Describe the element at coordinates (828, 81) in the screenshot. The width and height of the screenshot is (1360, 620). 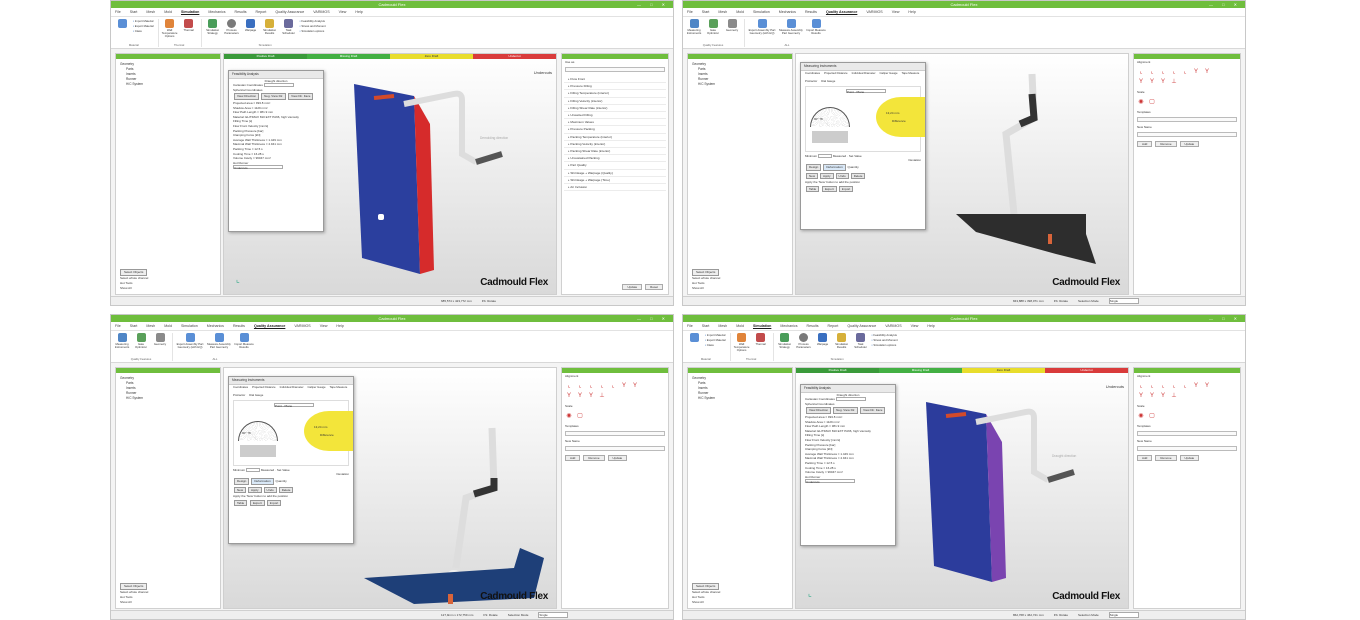
I see `tab-dial-gauge: Dial Gauge` at that location.